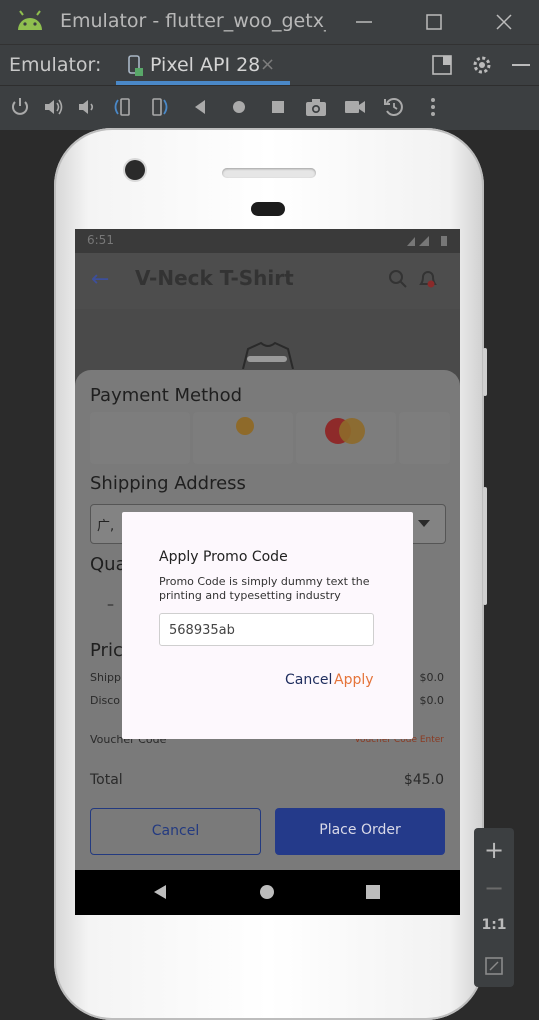  Describe the element at coordinates (504, 22) in the screenshot. I see `close-icon` at that location.